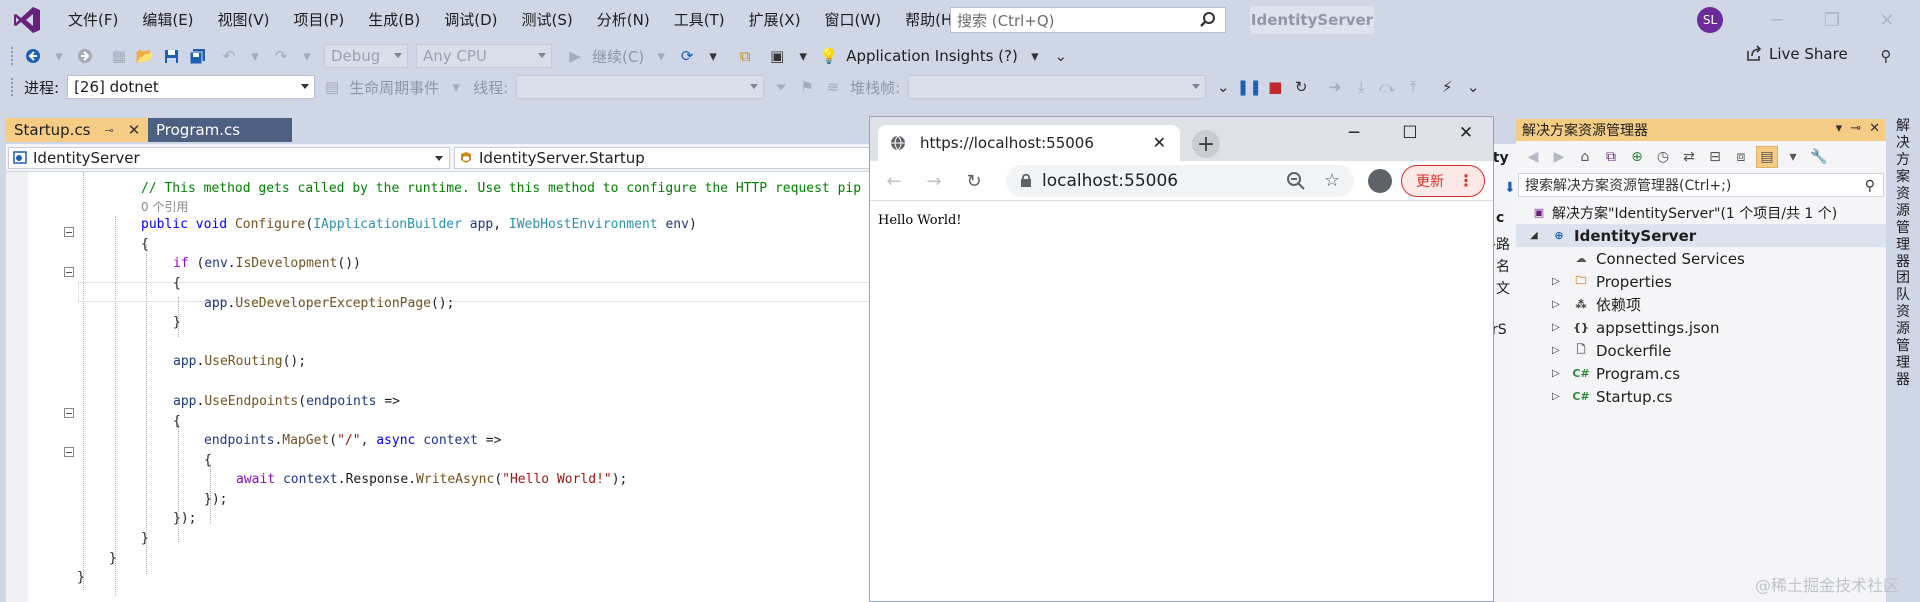 This screenshot has width=1920, height=602. What do you see at coordinates (1701, 350) in the screenshot?
I see `tree-item-dockerfile: ▷ 🗋 Dockerfile` at bounding box center [1701, 350].